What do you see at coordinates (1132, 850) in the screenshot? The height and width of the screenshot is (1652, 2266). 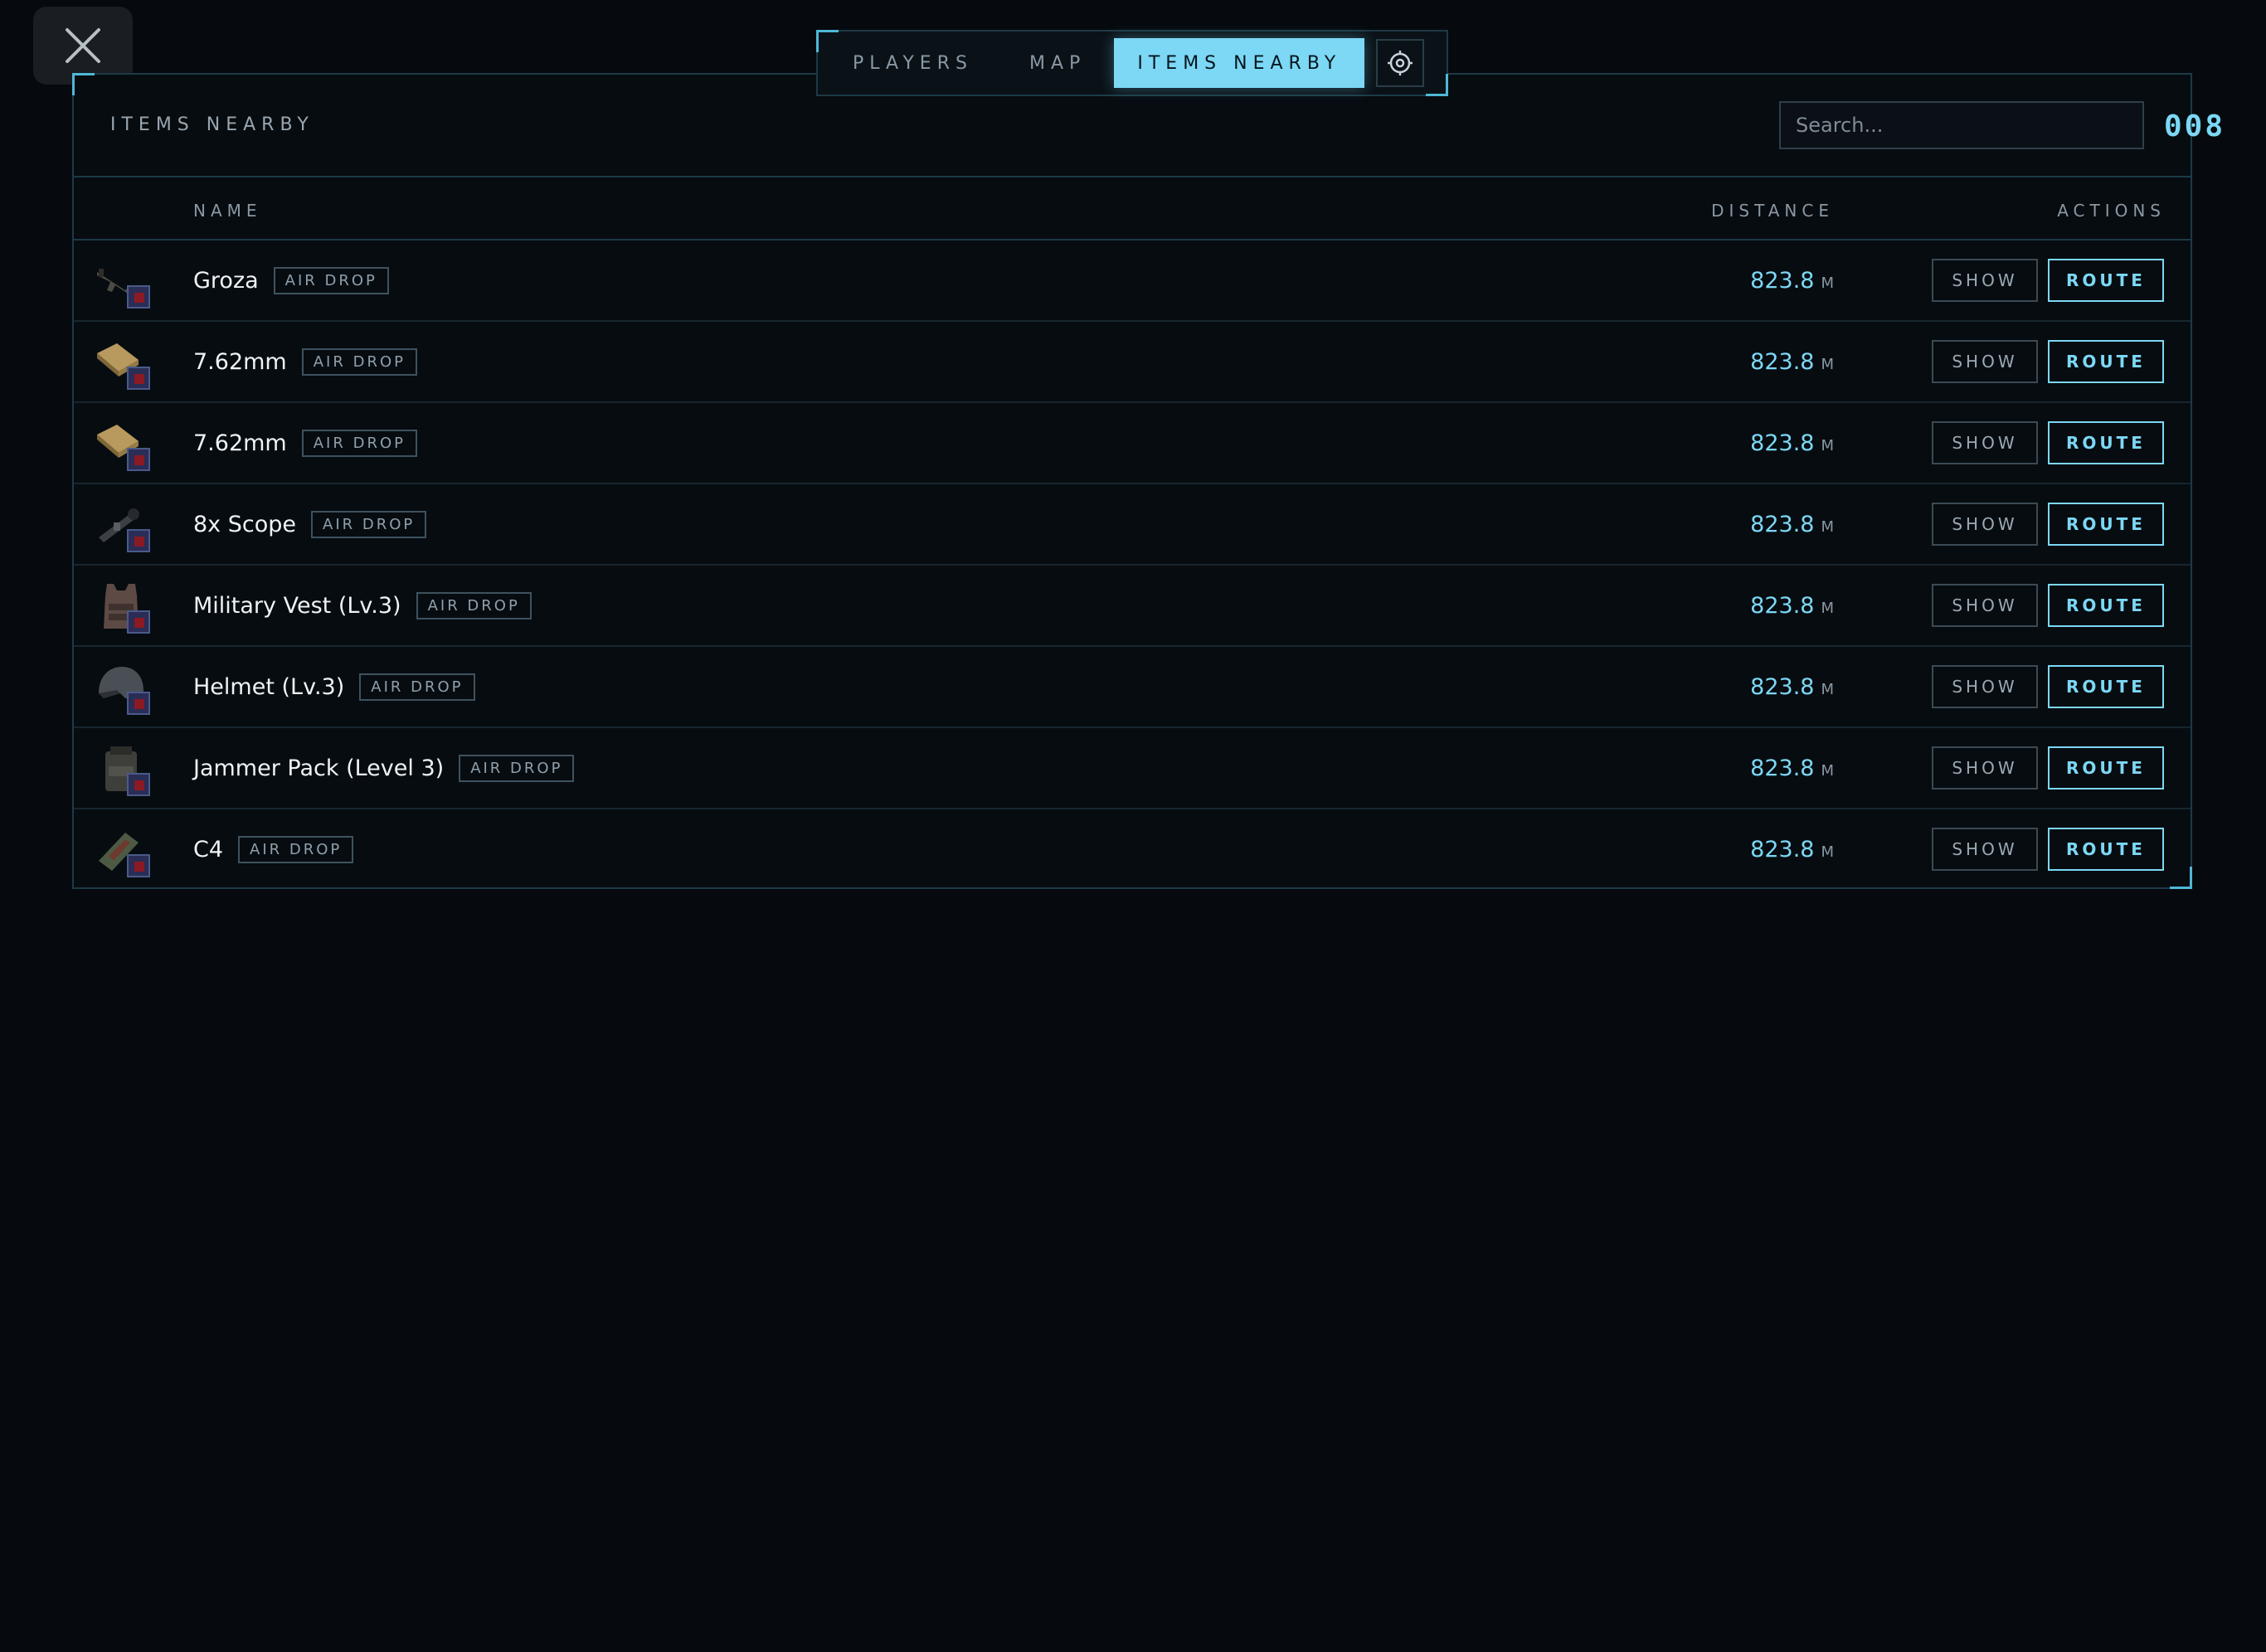 I see `table-row: C4 AIR DROP 823.8 M SHOW ROUTE` at bounding box center [1132, 850].